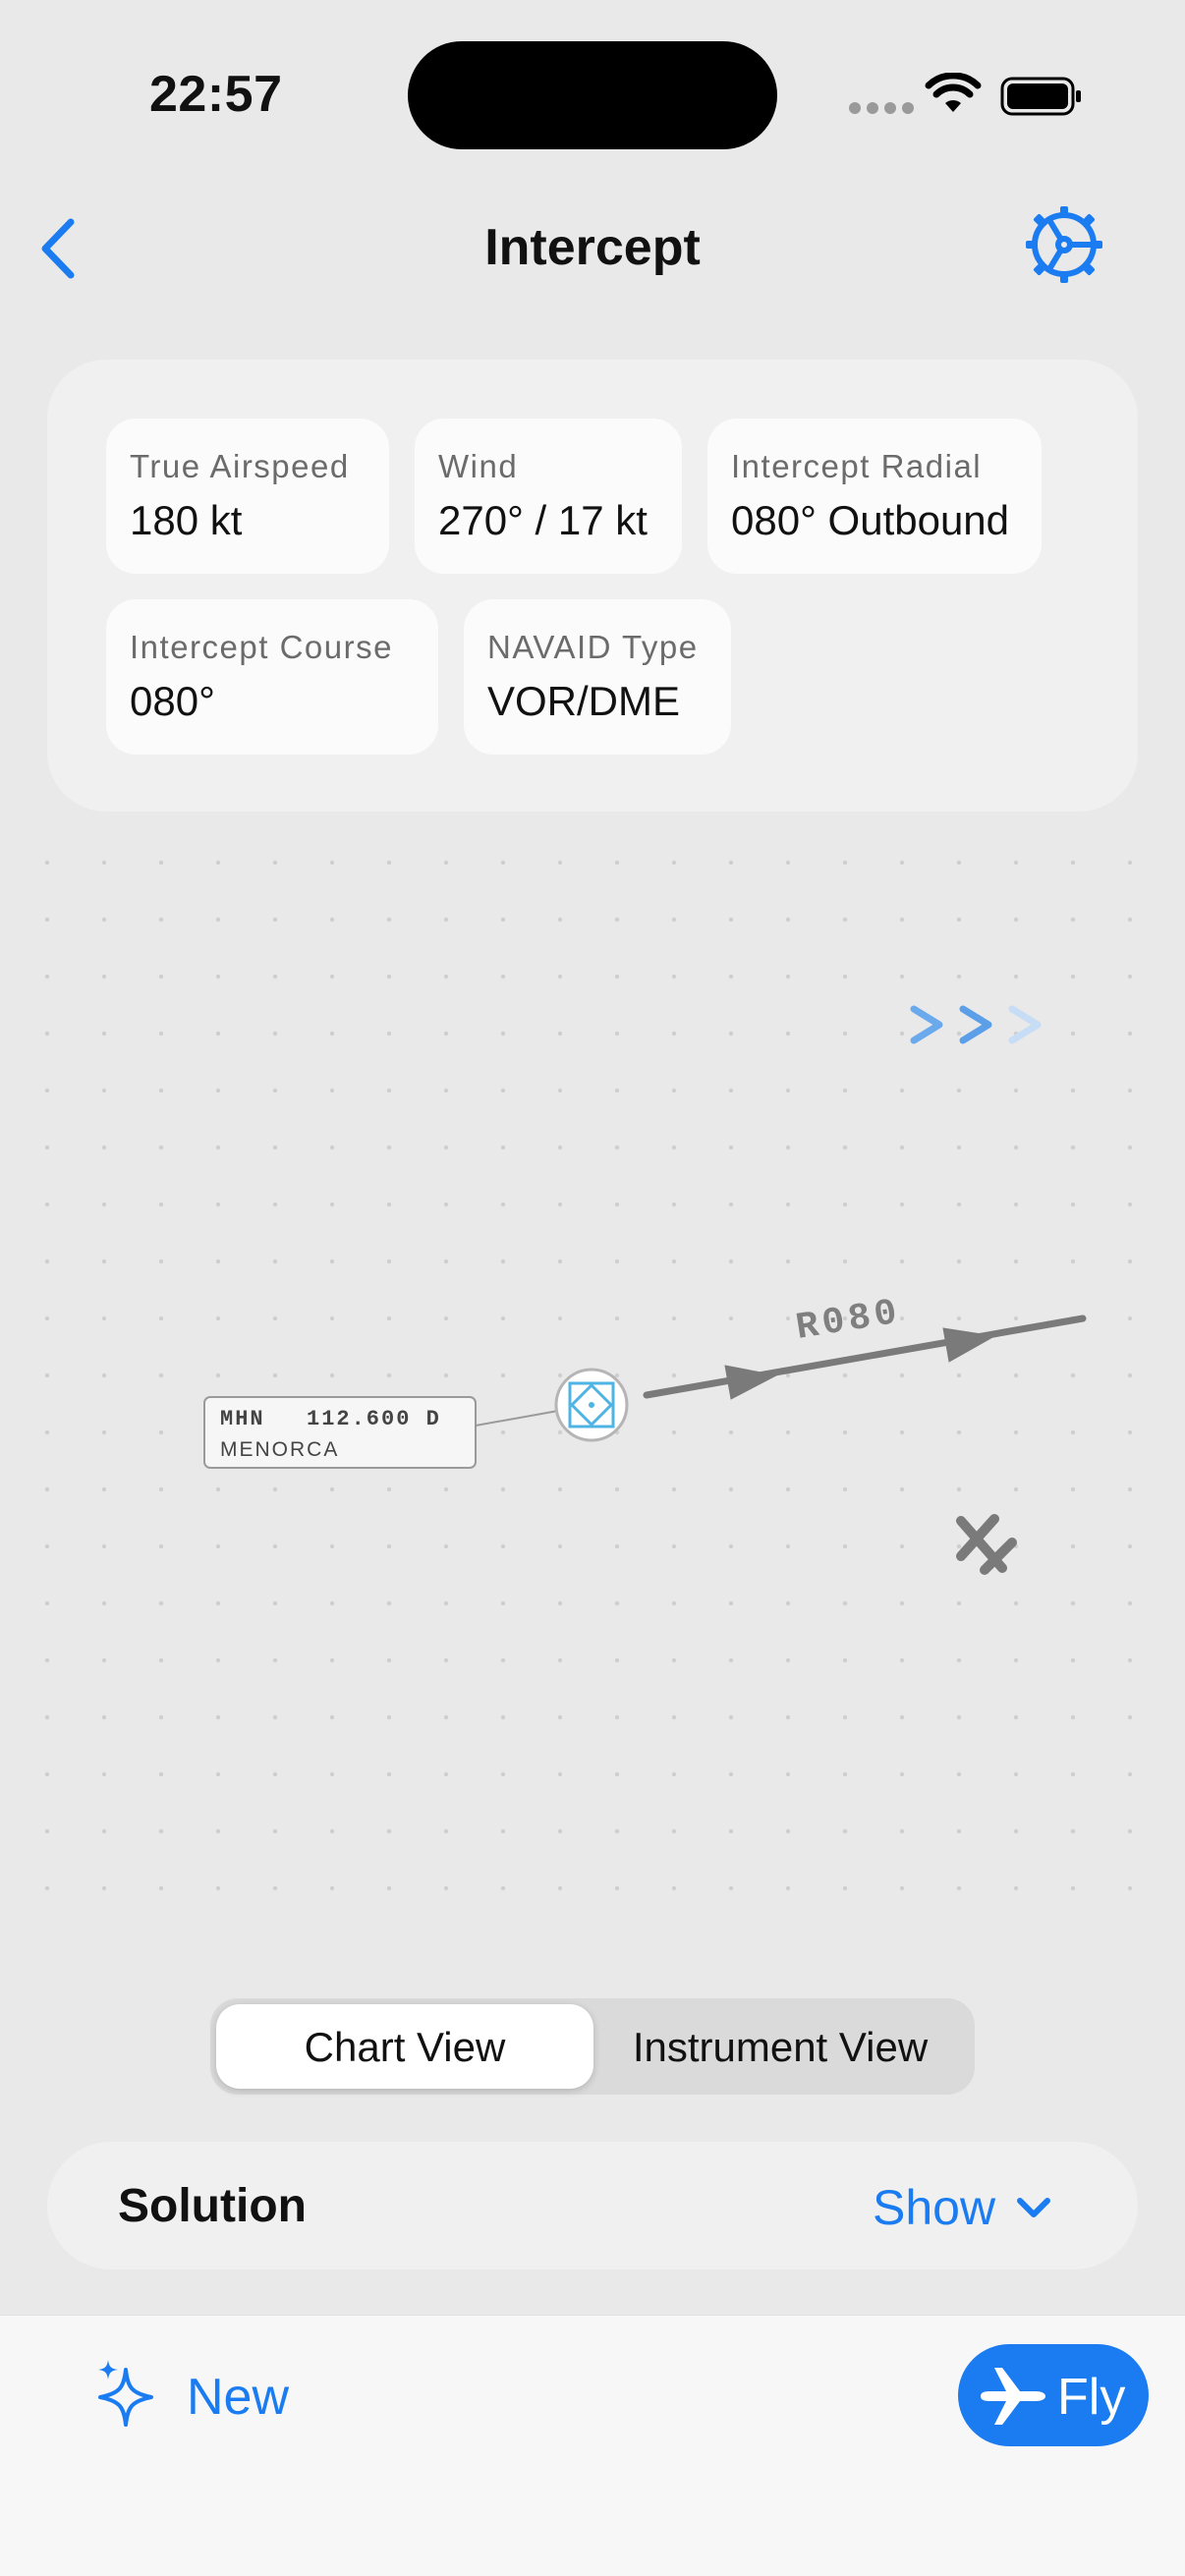 The width and height of the screenshot is (1185, 2576). What do you see at coordinates (261, 647) in the screenshot?
I see `param-label: Intercept Course` at bounding box center [261, 647].